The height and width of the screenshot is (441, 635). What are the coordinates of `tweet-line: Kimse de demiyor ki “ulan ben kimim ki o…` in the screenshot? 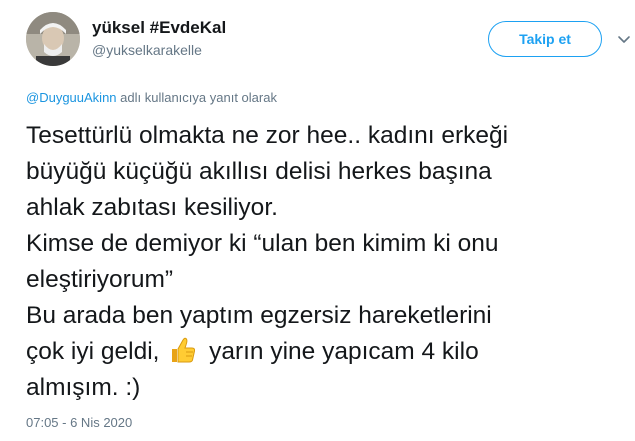 It's located at (262, 243).